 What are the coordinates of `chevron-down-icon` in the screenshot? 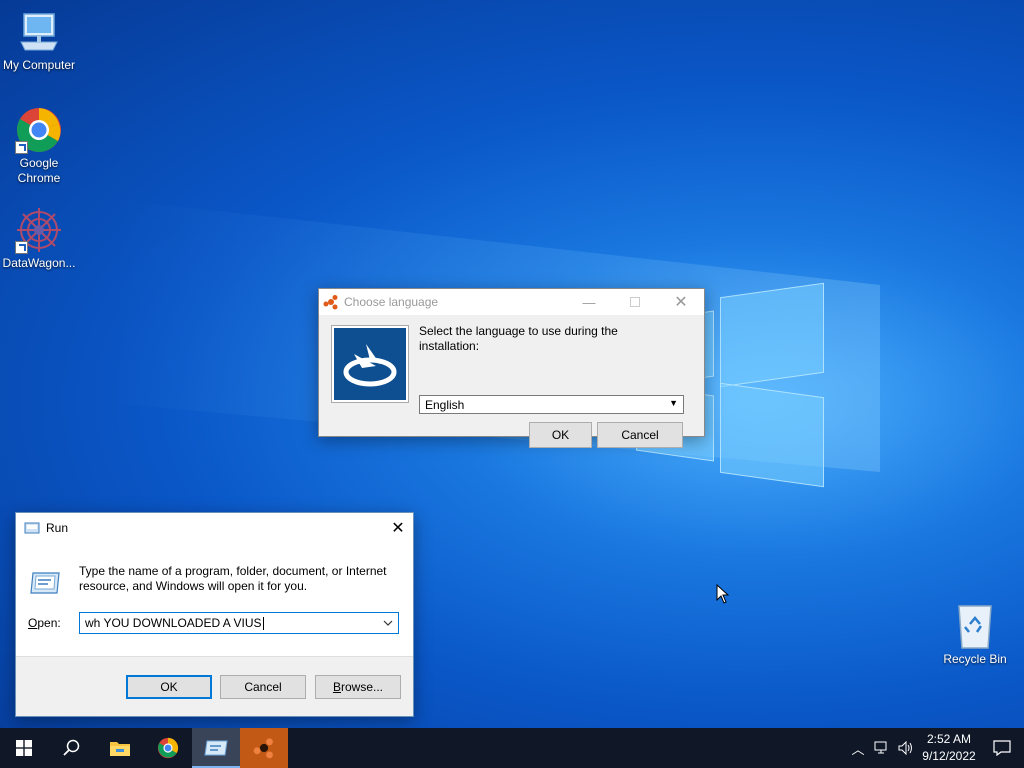 It's located at (388, 623).